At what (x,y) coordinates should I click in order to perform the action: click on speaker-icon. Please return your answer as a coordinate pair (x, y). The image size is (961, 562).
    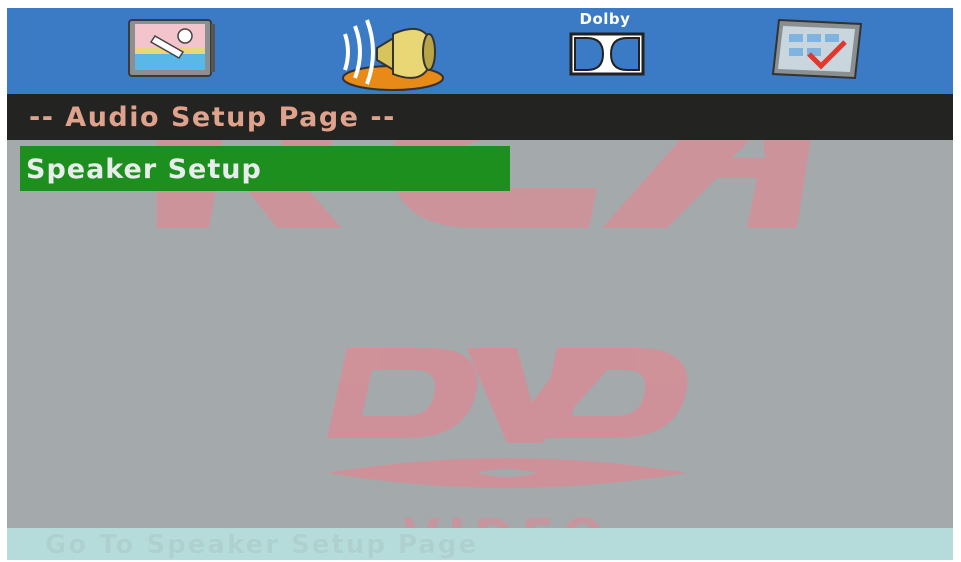
    Looking at the image, I should click on (391, 52).